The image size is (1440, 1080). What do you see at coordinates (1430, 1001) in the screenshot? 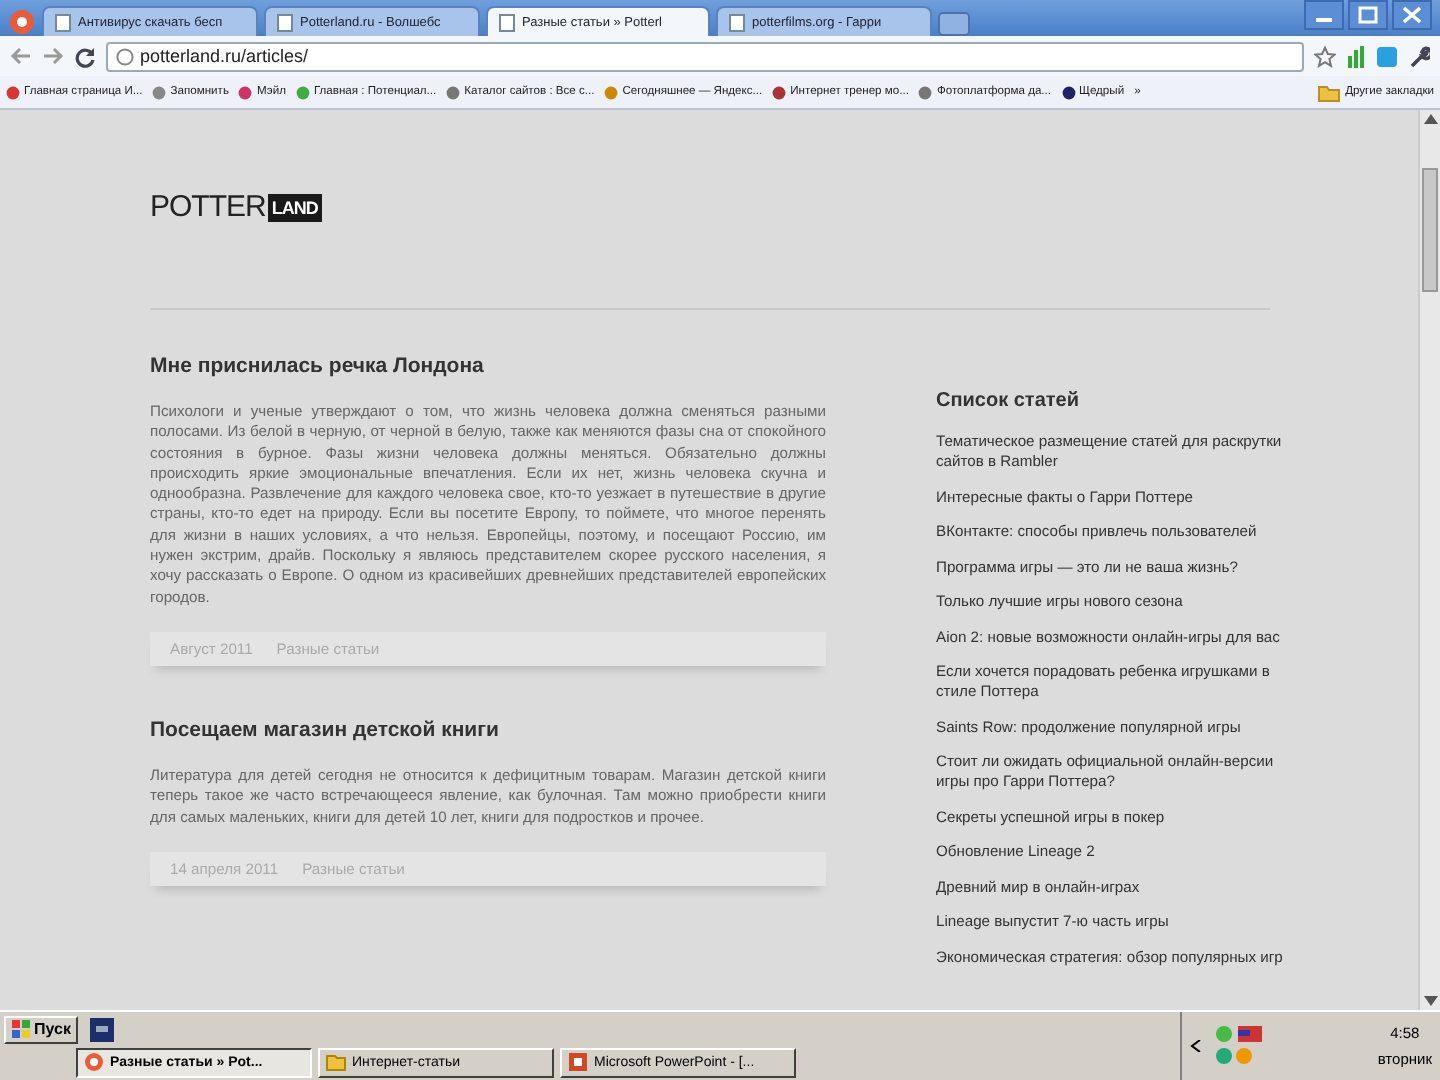
I see `scroll-down-icon` at bounding box center [1430, 1001].